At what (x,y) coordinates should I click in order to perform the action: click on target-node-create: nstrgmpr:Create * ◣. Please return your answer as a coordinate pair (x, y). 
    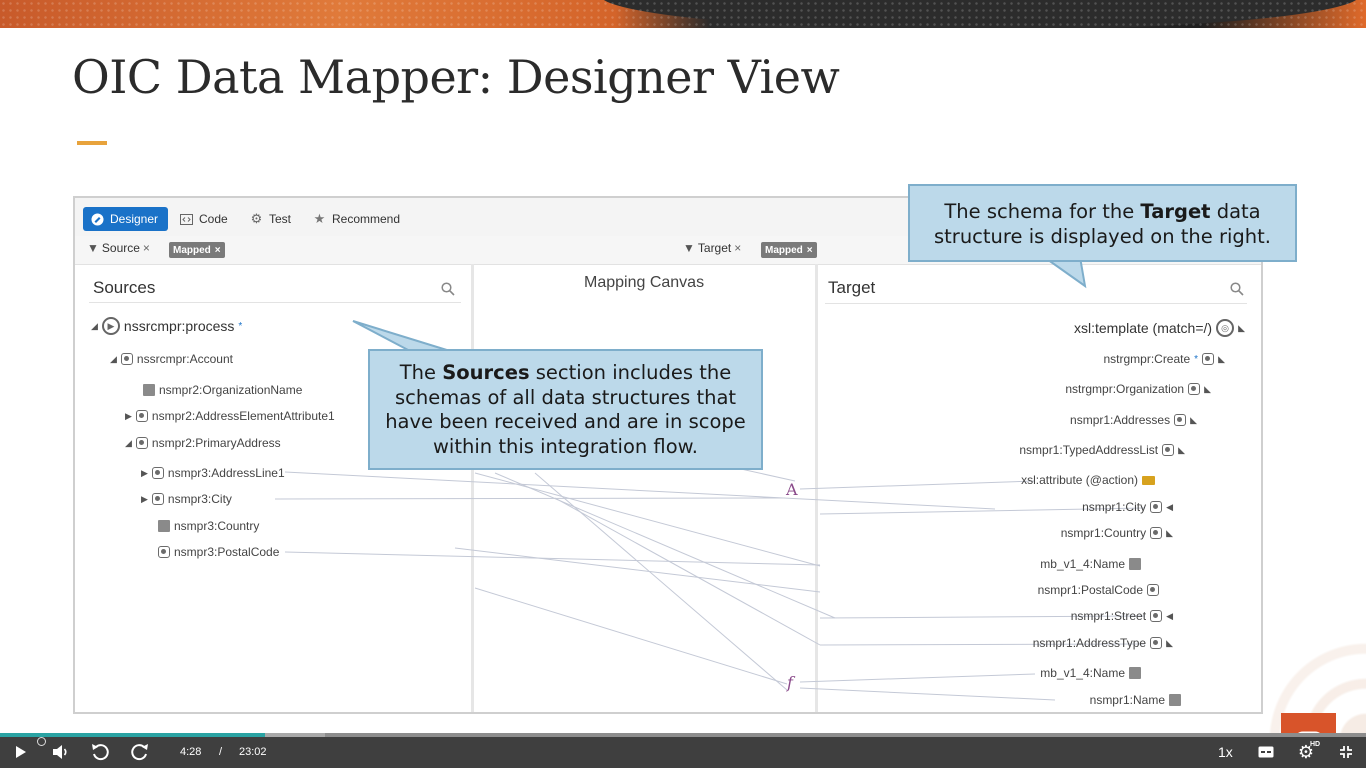
    Looking at the image, I should click on (1164, 359).